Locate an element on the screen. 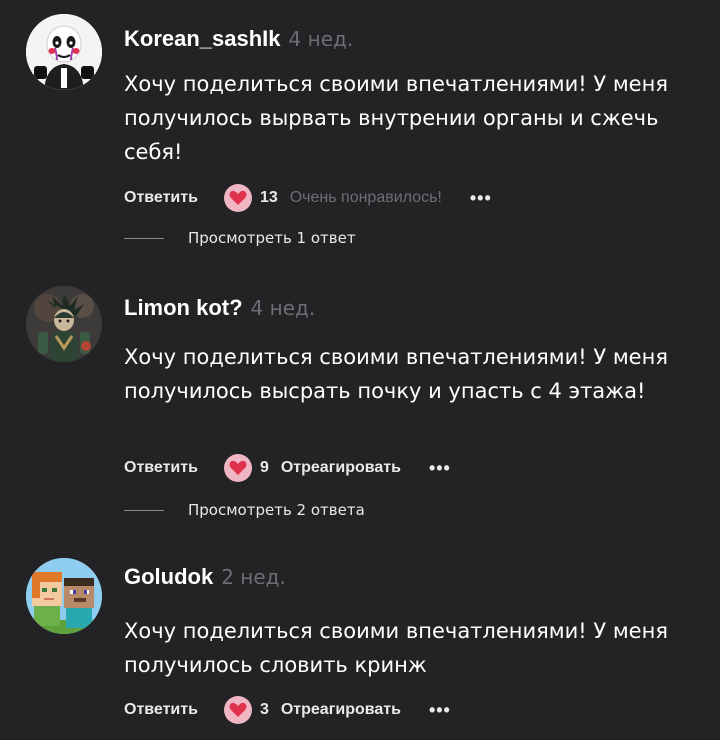 This screenshot has height=740, width=720. timestamp: 2 нед. is located at coordinates (253, 577).